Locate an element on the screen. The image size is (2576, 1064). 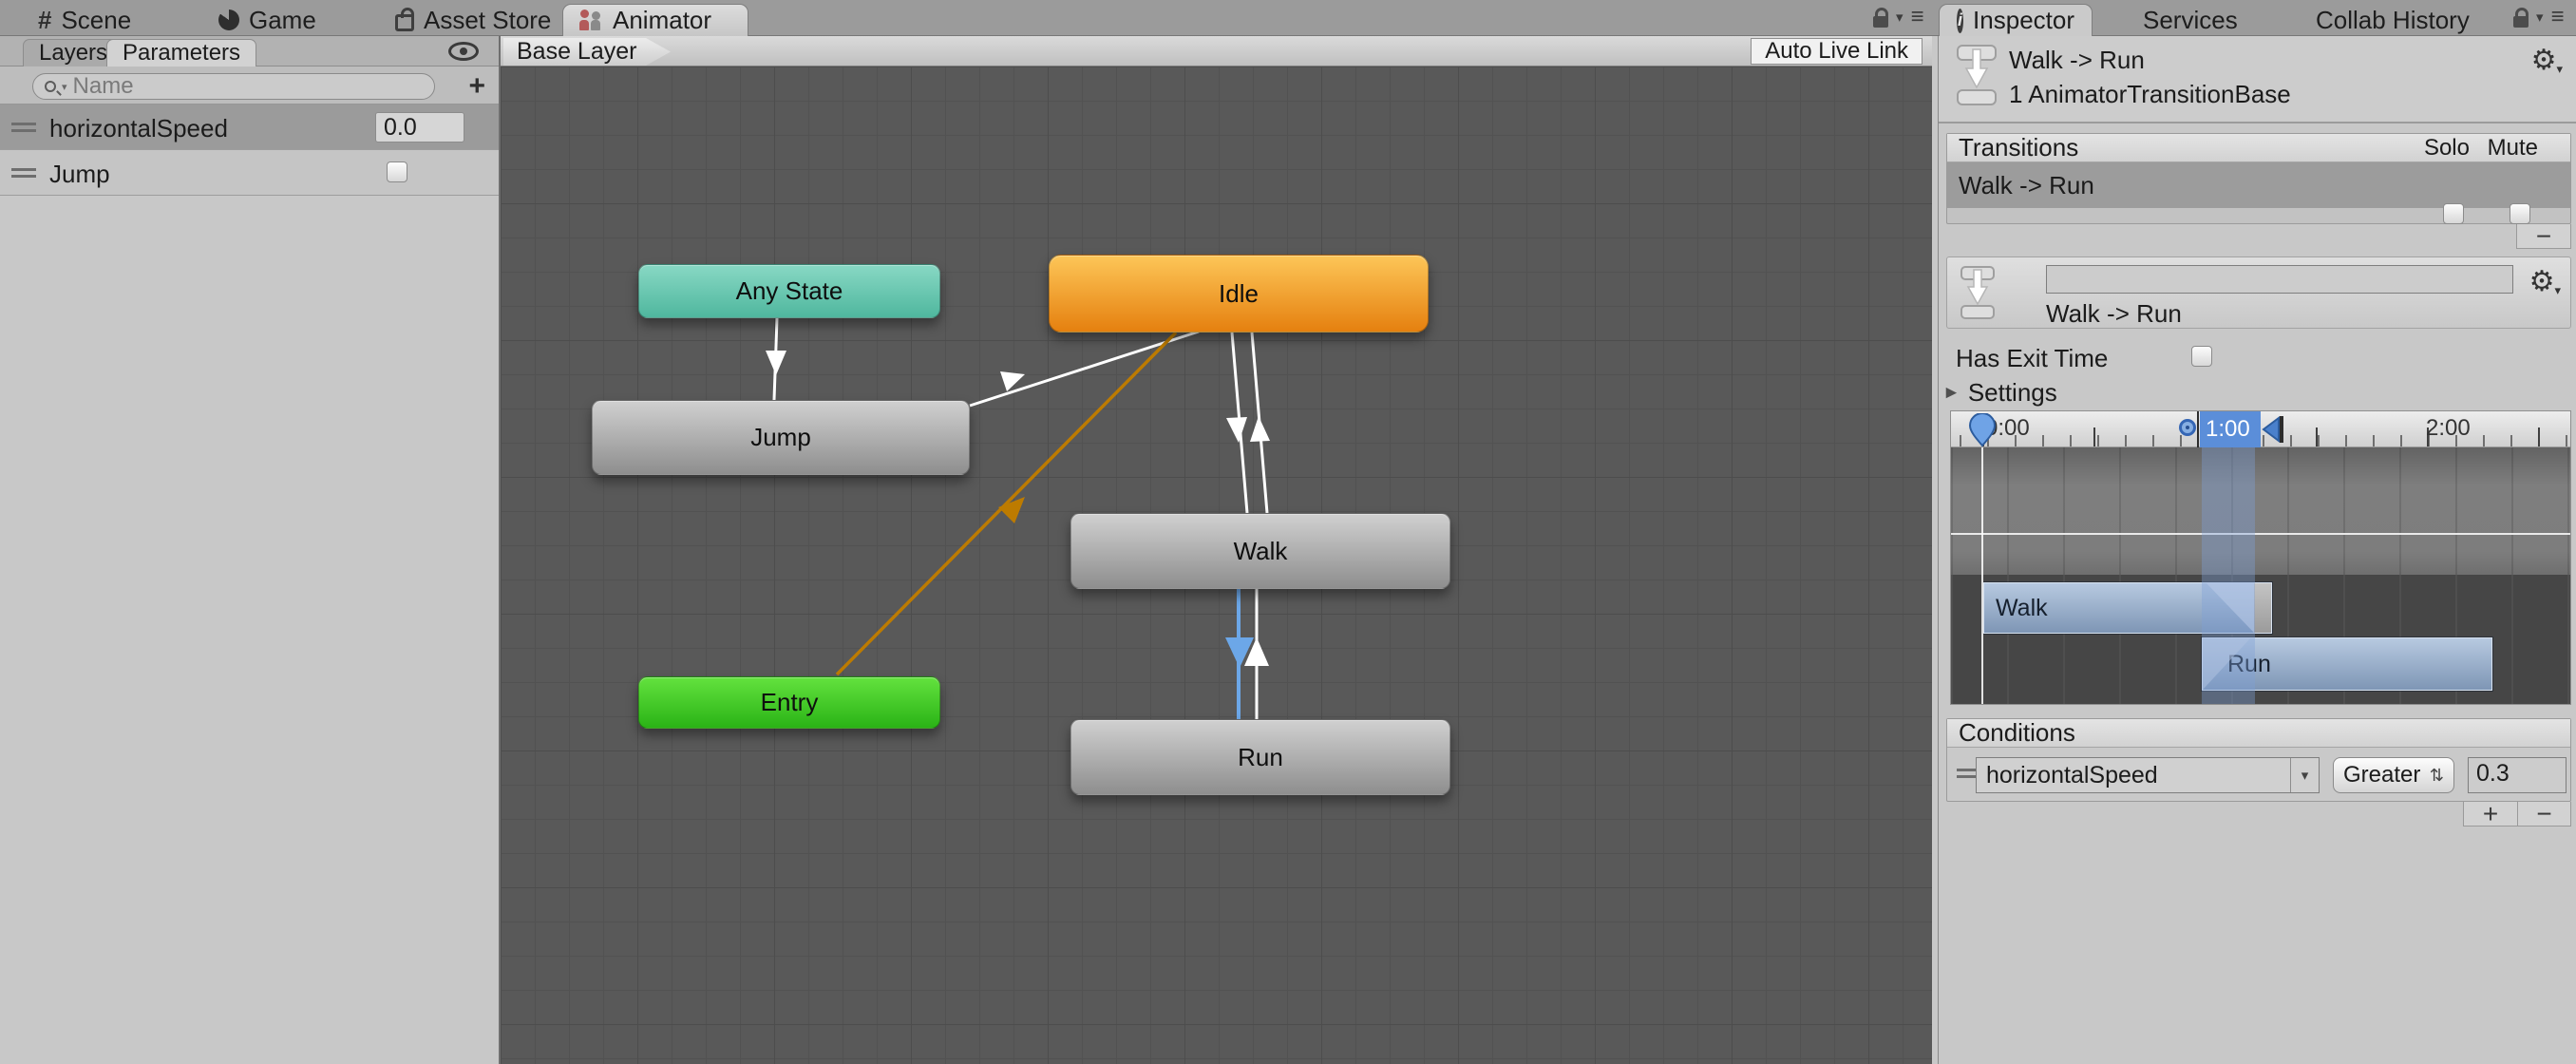
timeline-selection-band: 1:00 is located at coordinates (2230, 429).